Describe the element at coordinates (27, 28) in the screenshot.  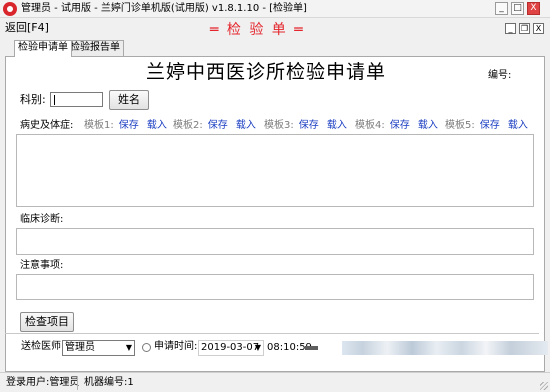
I see `back-button: 返回[F4]` at that location.